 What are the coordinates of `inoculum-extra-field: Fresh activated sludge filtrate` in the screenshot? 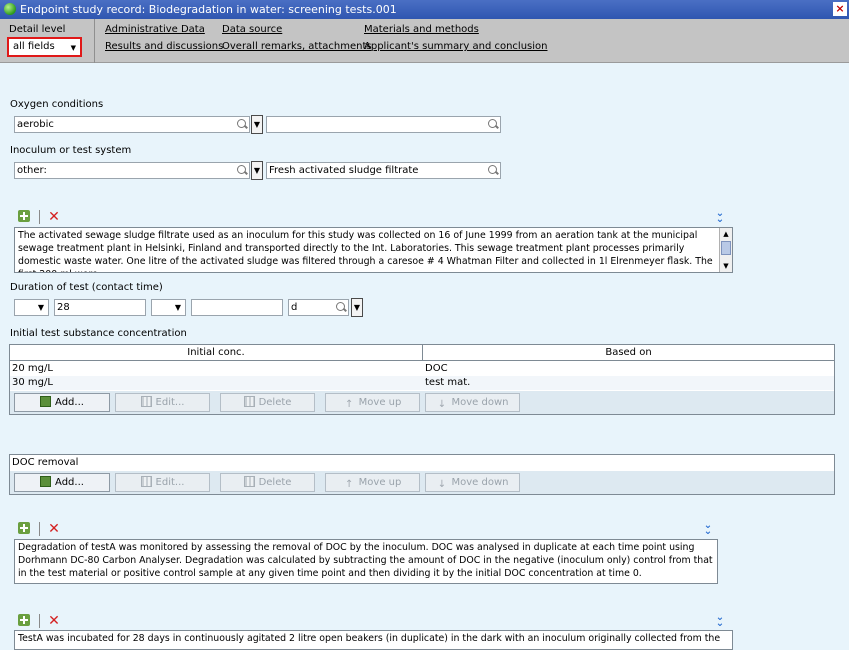 It's located at (383, 170).